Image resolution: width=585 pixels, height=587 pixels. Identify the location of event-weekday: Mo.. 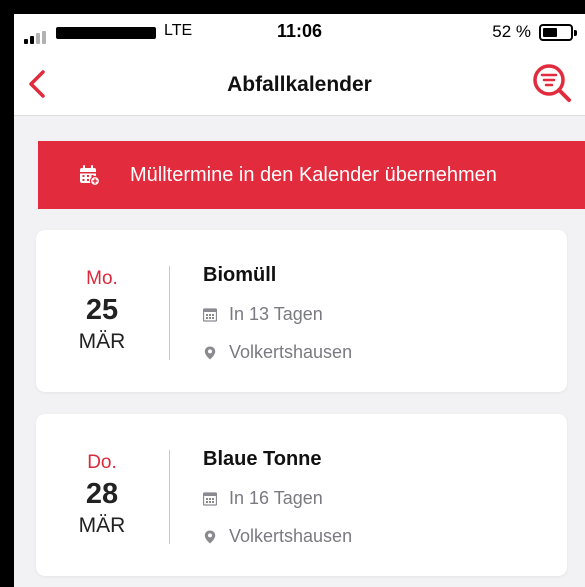
(102, 278).